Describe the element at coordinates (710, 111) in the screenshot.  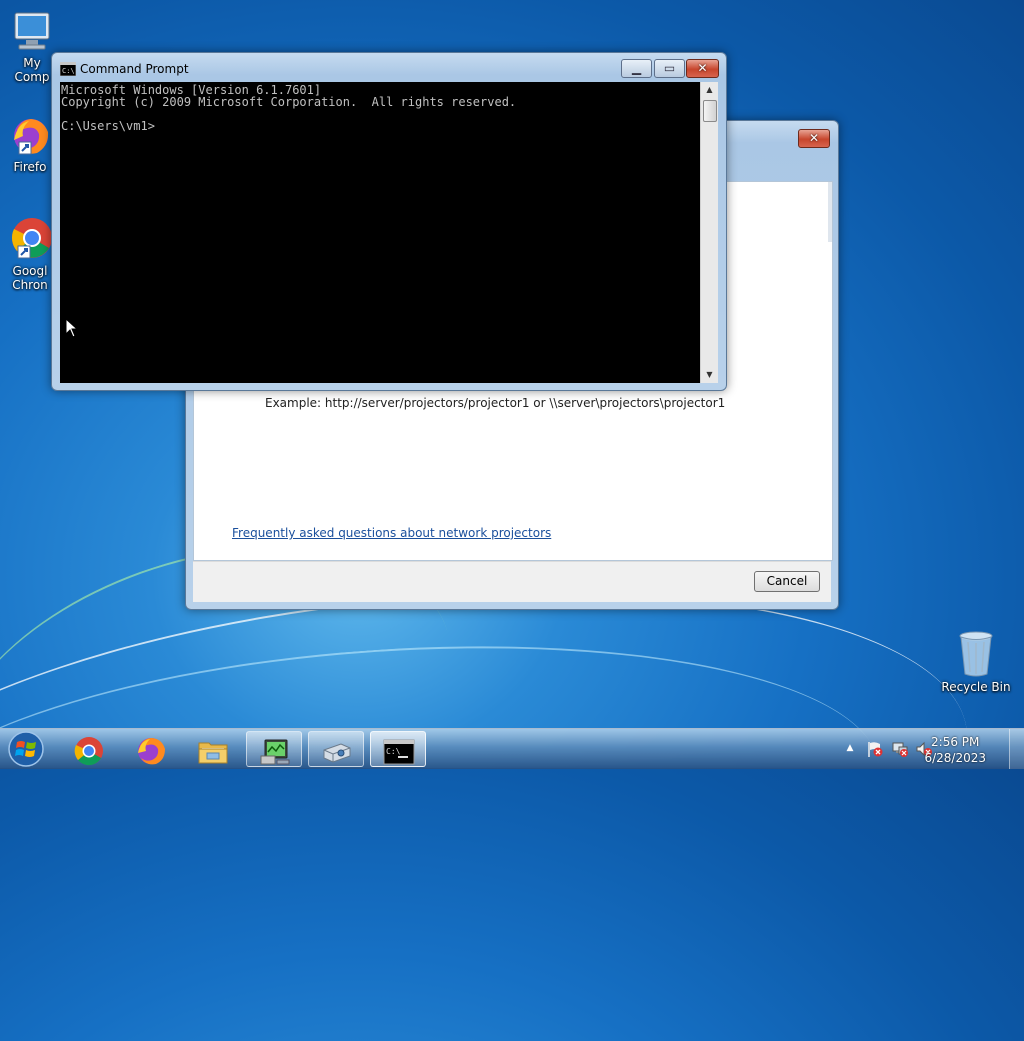
I see `scrollbar-thumb` at that location.